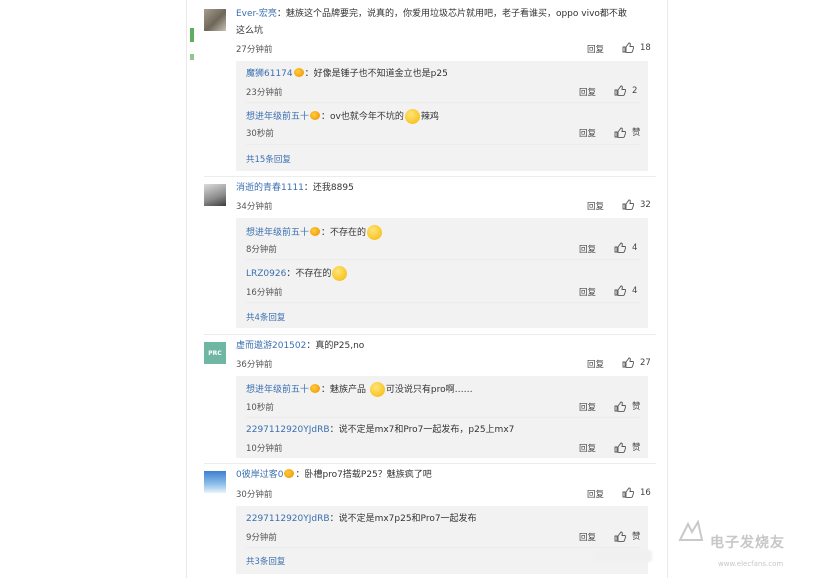  Describe the element at coordinates (636, 204) in the screenshot. I see `like-button: 32` at that location.